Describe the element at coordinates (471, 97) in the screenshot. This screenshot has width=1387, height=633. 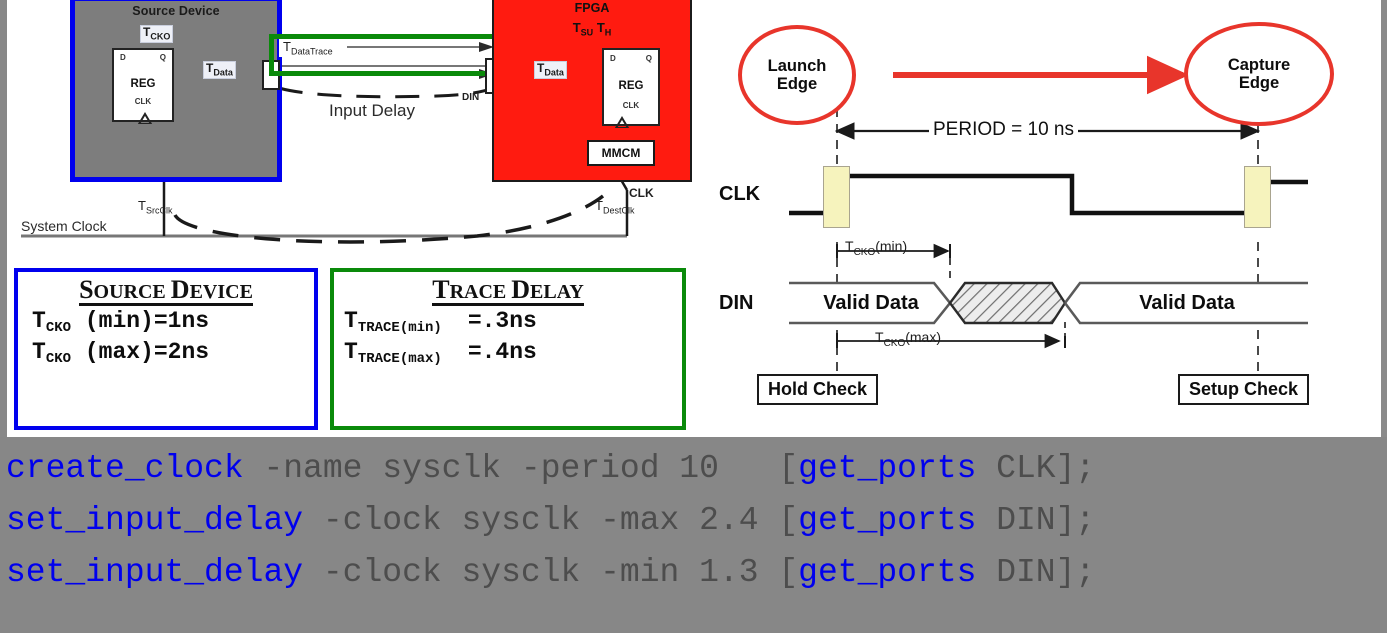
I see `din-label: DIN` at that location.